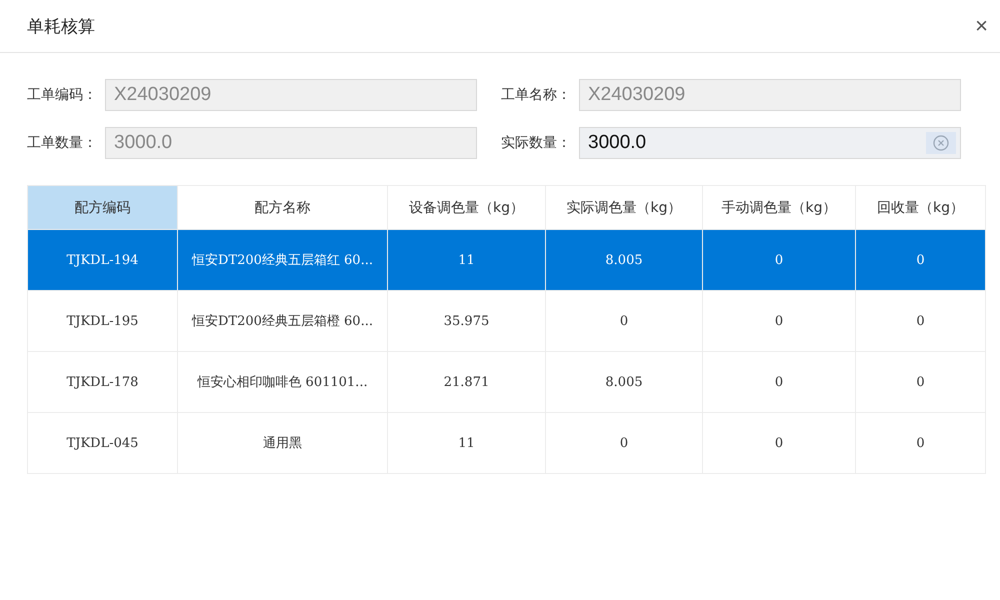  What do you see at coordinates (467, 382) in the screenshot?
I see `table-cell: 21.871` at bounding box center [467, 382].